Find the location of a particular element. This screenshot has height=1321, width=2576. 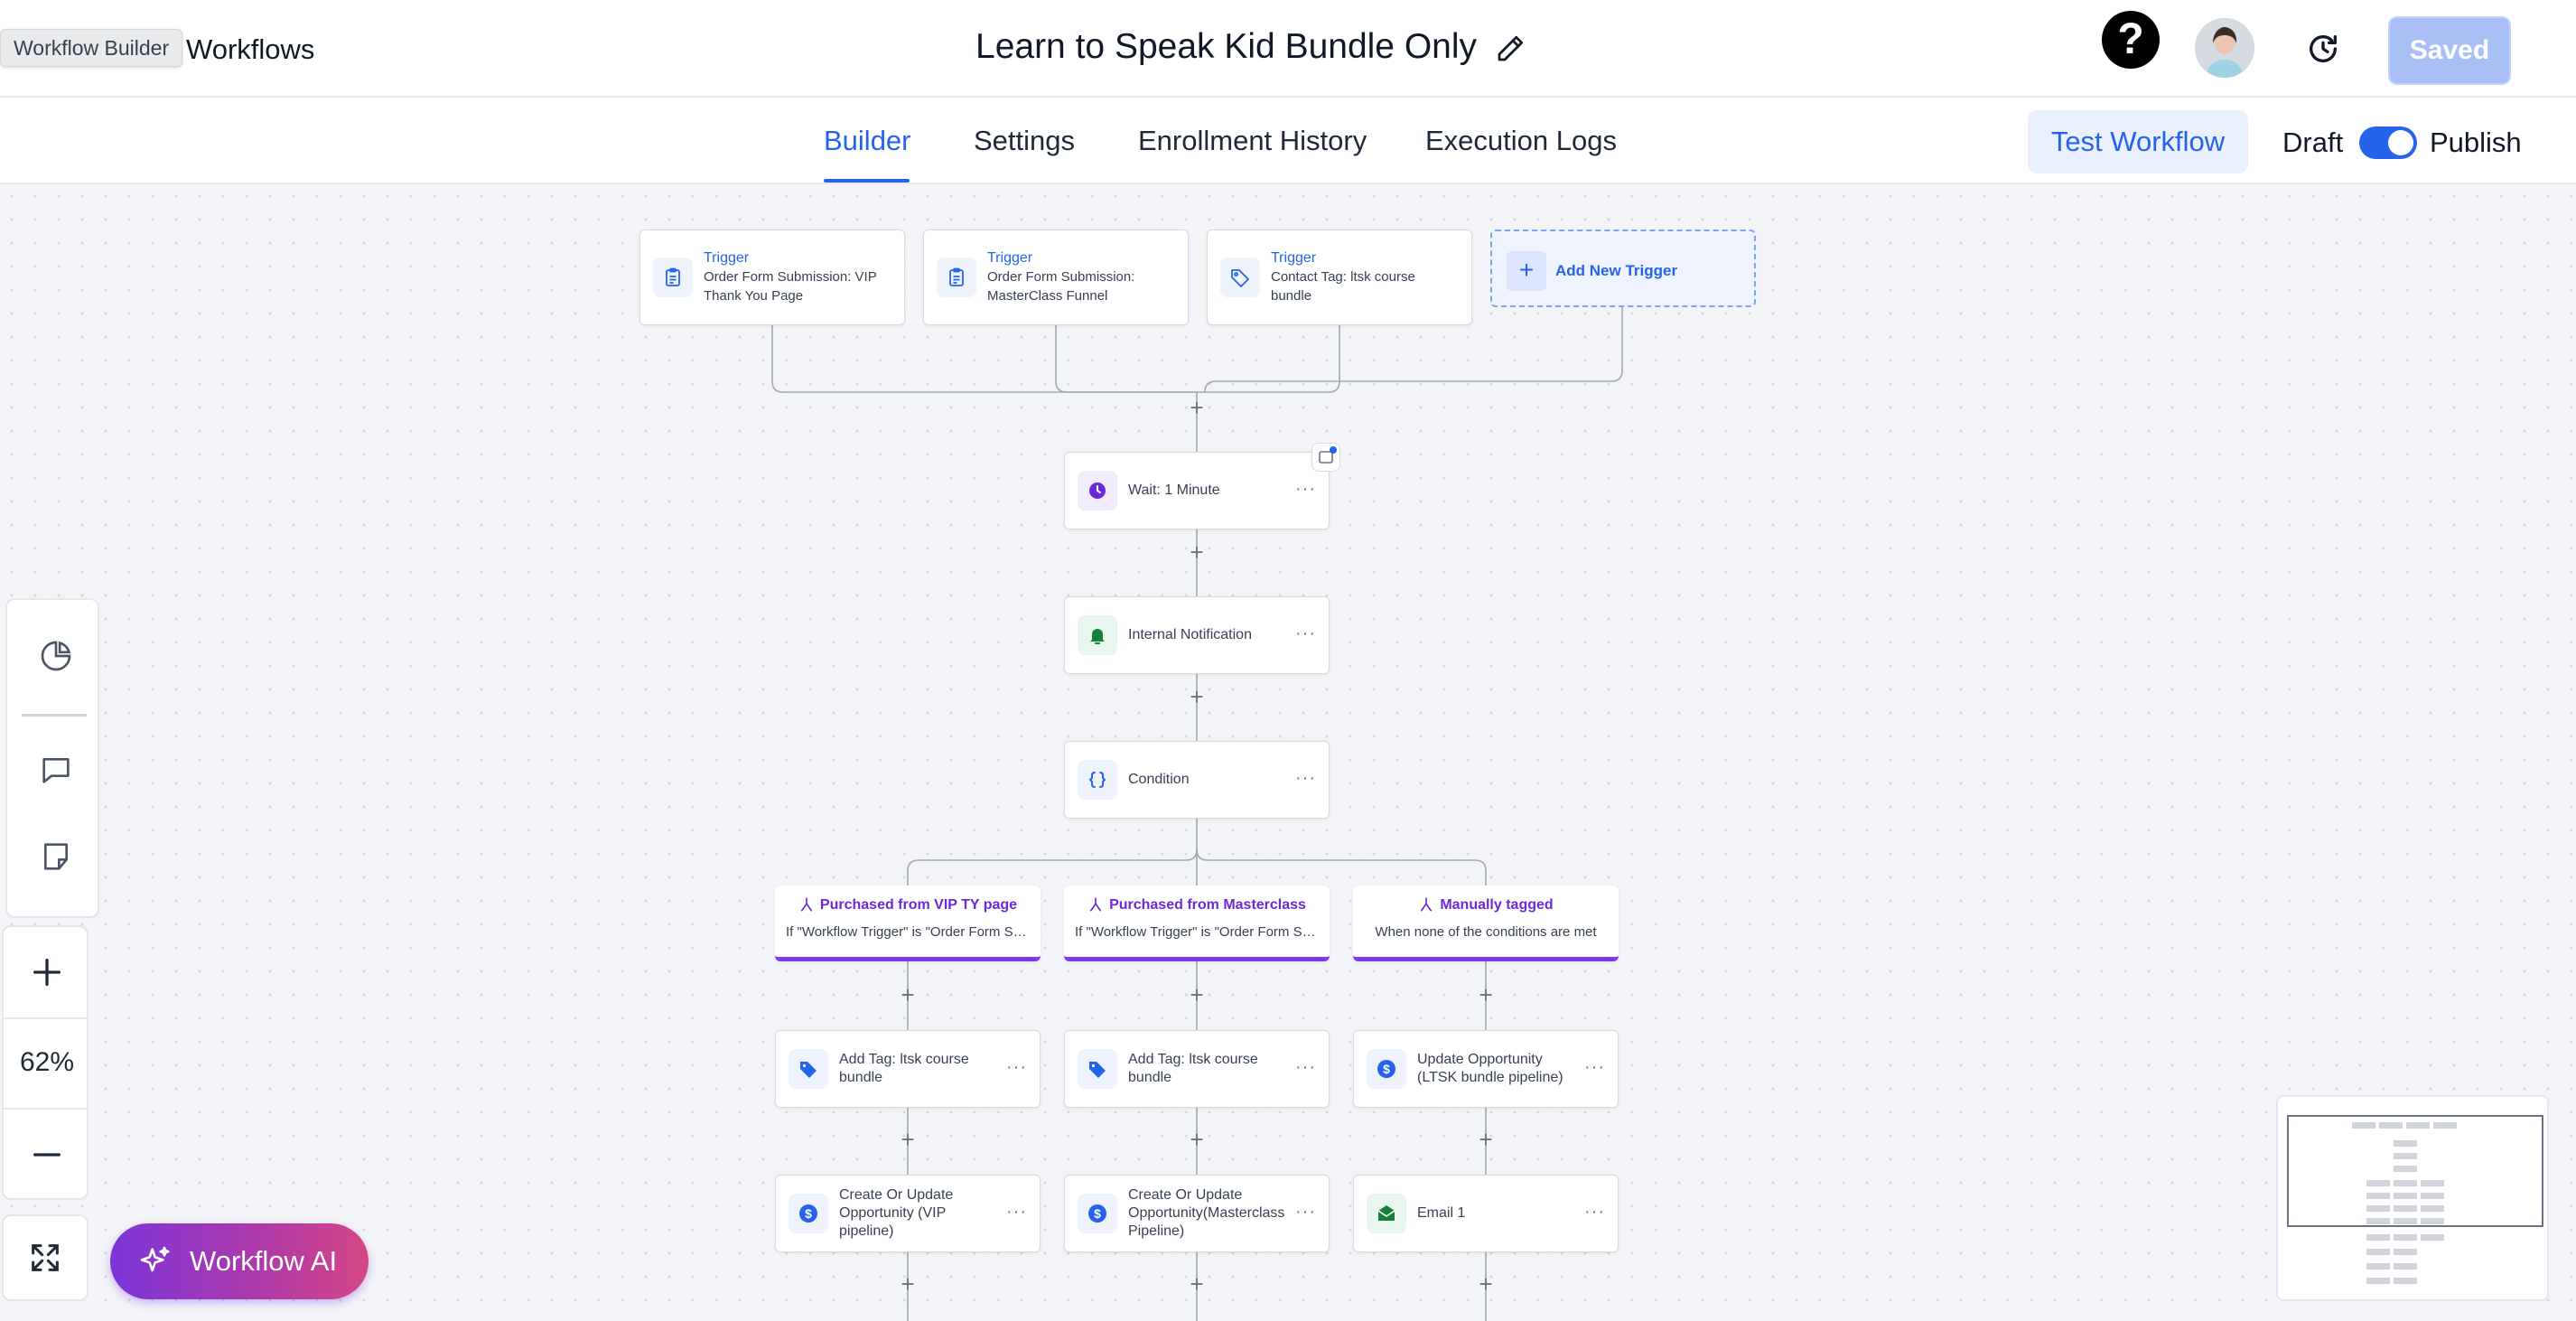

minimap is located at coordinates (2412, 1198).